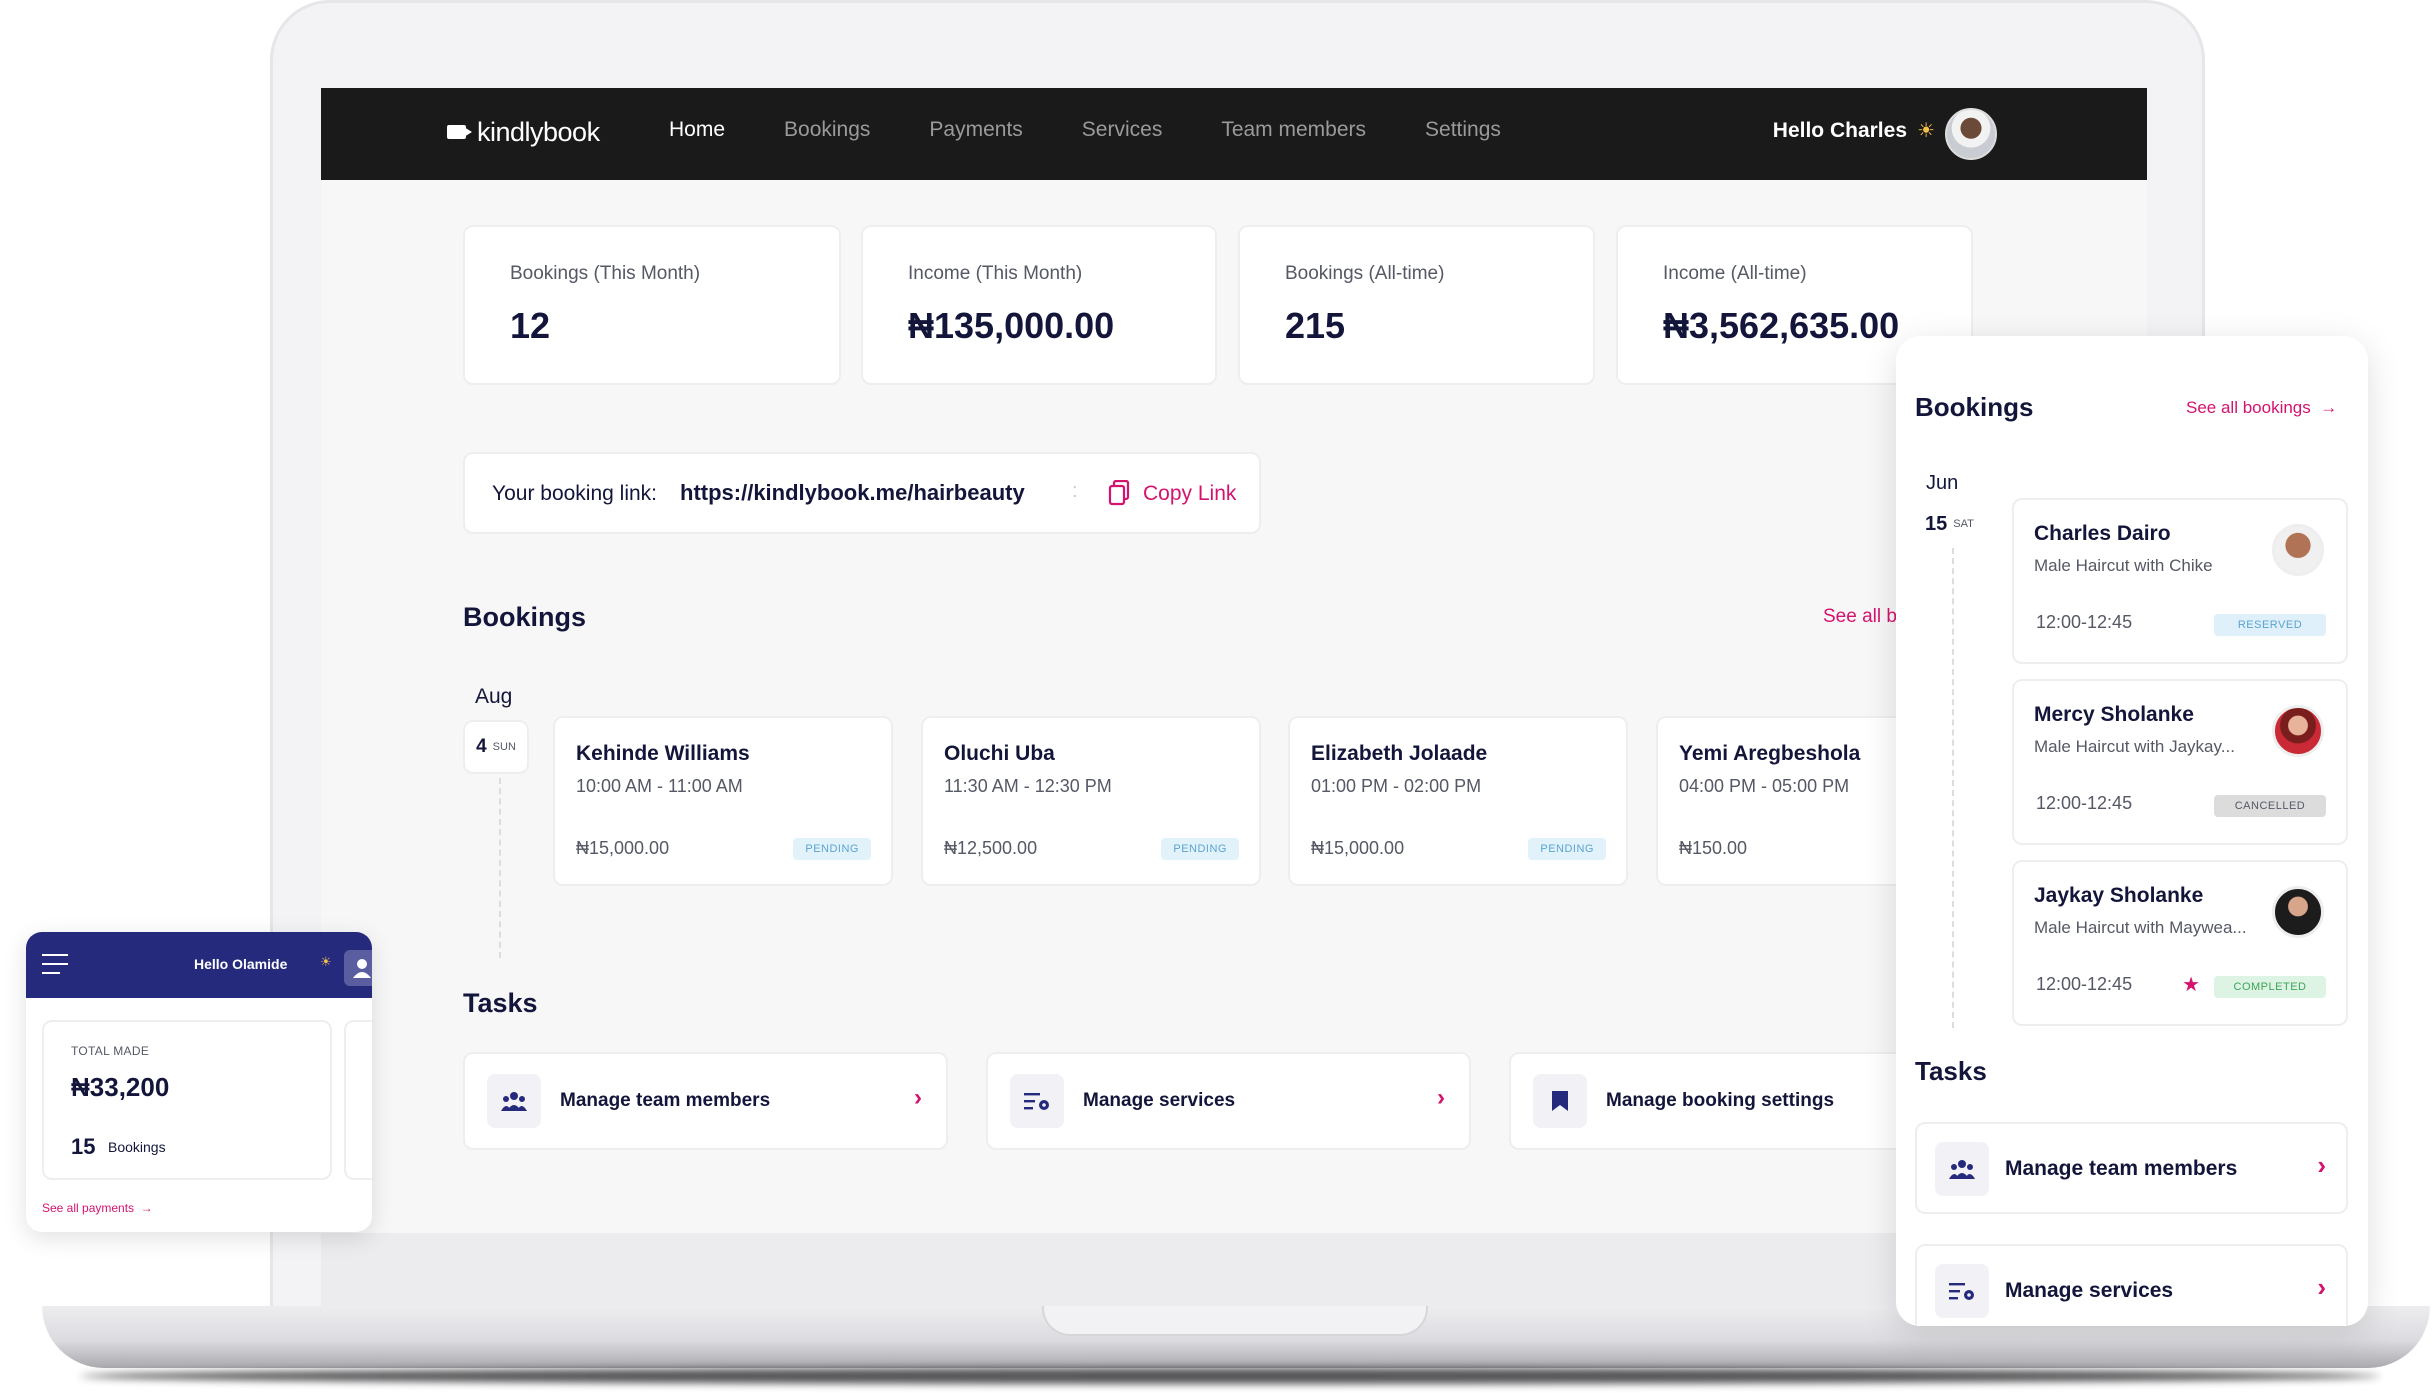 The image size is (2435, 1393). I want to click on booking-price: ₦12,500.00, so click(991, 848).